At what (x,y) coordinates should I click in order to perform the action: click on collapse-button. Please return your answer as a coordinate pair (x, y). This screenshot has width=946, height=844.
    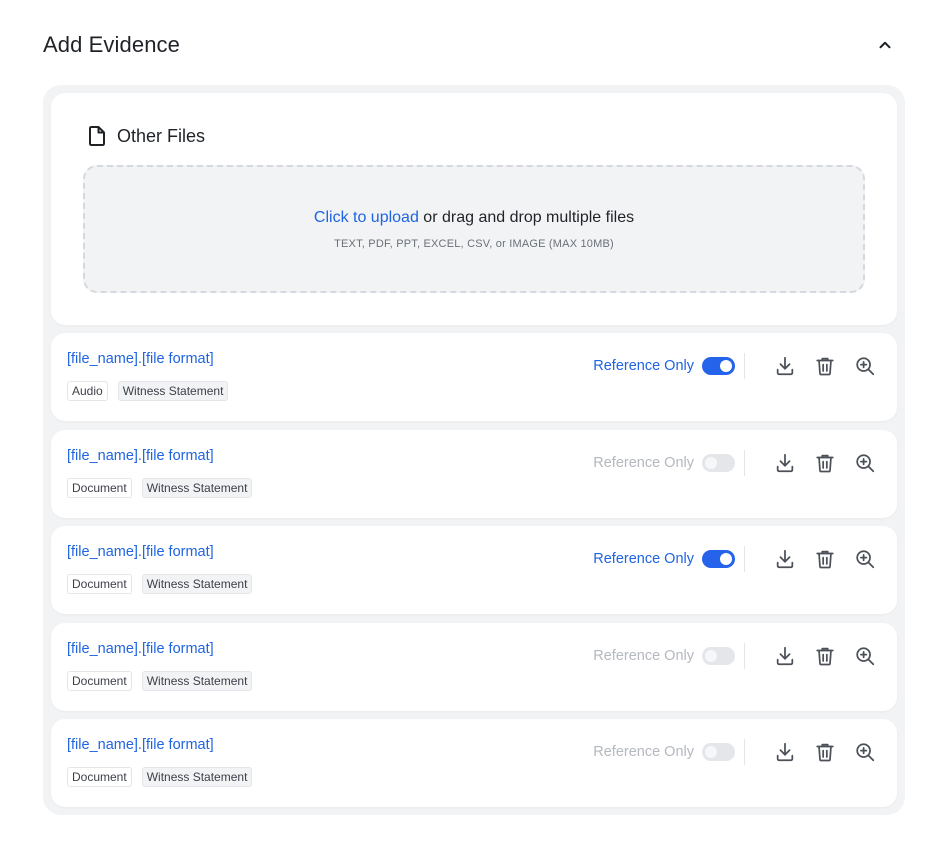
    Looking at the image, I should click on (885, 45).